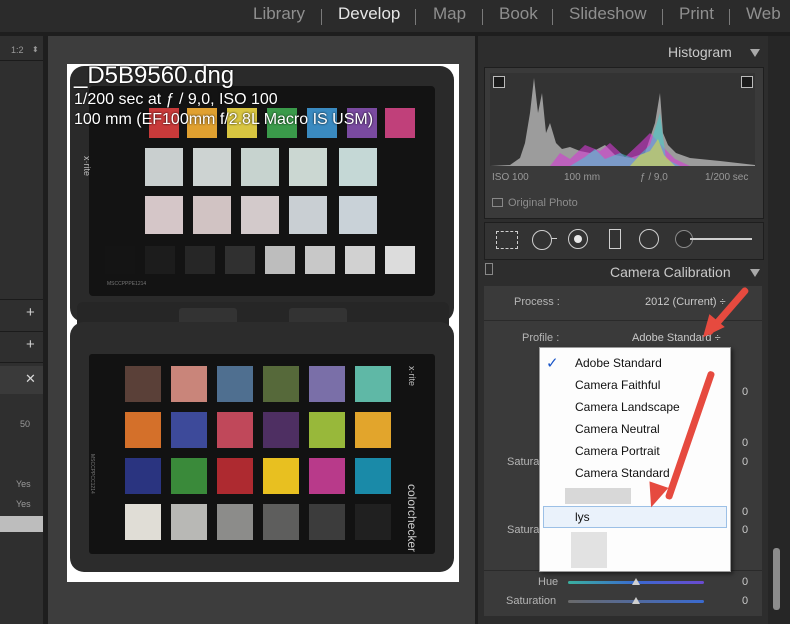 This screenshot has width=790, height=624. What do you see at coordinates (507, 240) in the screenshot?
I see `crop-tool-icon` at bounding box center [507, 240].